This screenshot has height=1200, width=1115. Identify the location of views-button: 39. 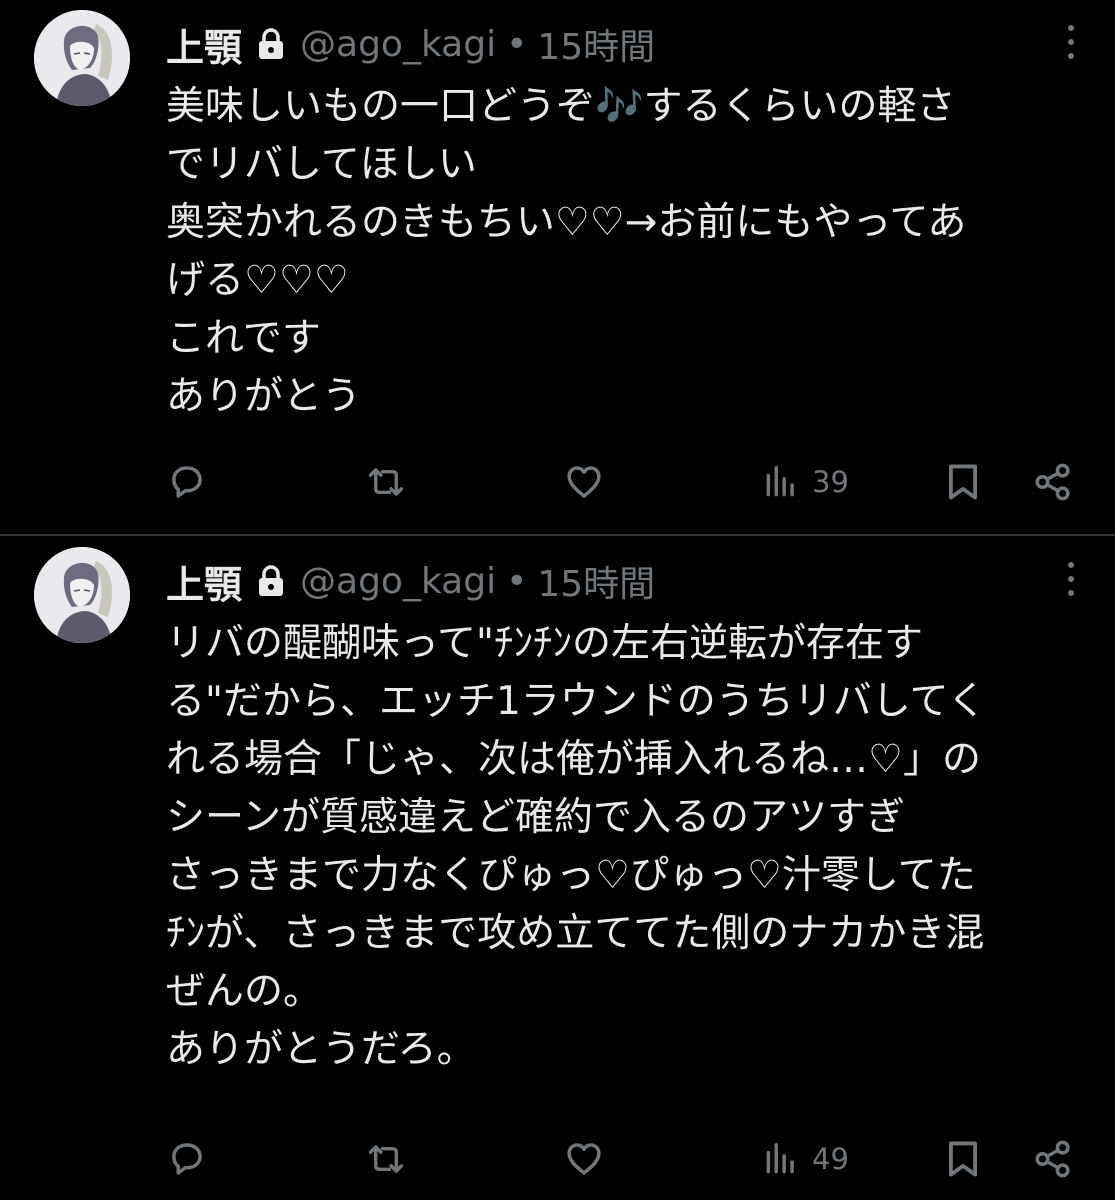
(805, 482).